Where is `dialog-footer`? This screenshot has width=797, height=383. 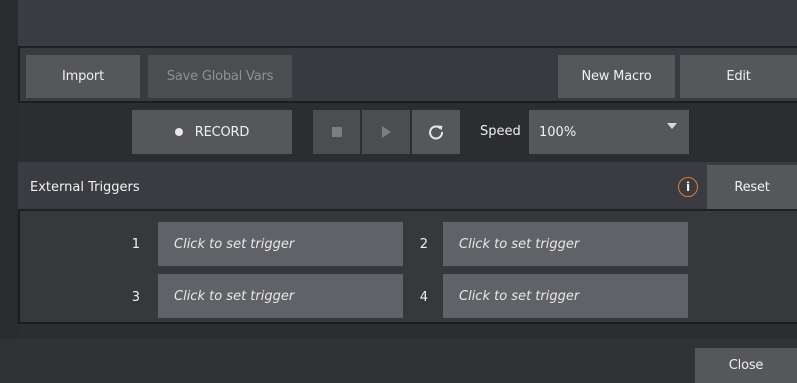
dialog-footer is located at coordinates (398, 361).